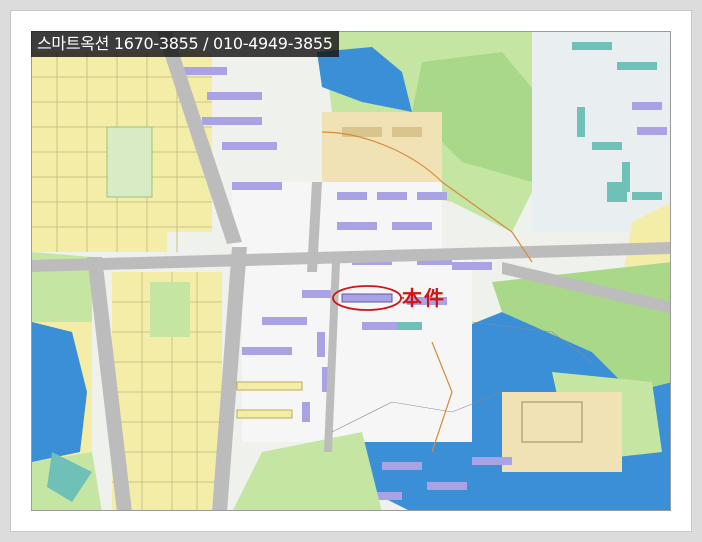 The image size is (702, 542). Describe the element at coordinates (424, 298) in the screenshot. I see `subject-property-label: 本件` at that location.